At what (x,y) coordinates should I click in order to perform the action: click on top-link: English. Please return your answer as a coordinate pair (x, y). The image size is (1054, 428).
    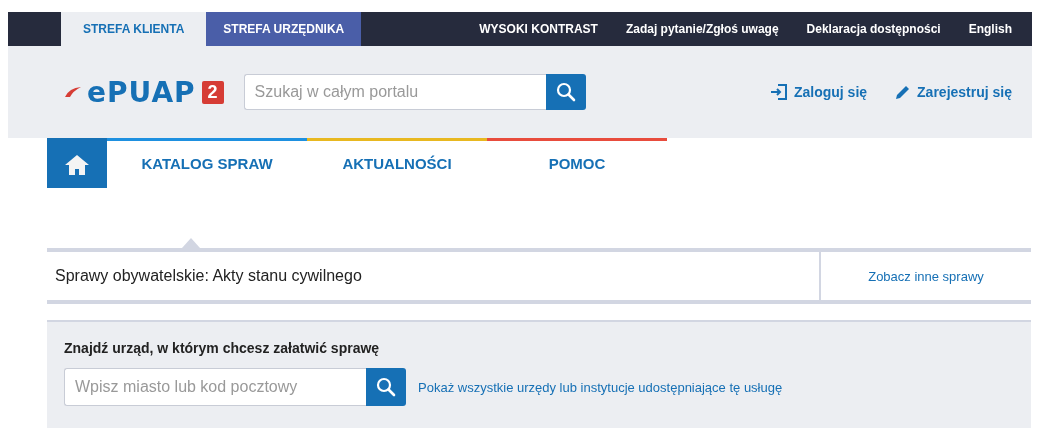
    Looking at the image, I should click on (990, 29).